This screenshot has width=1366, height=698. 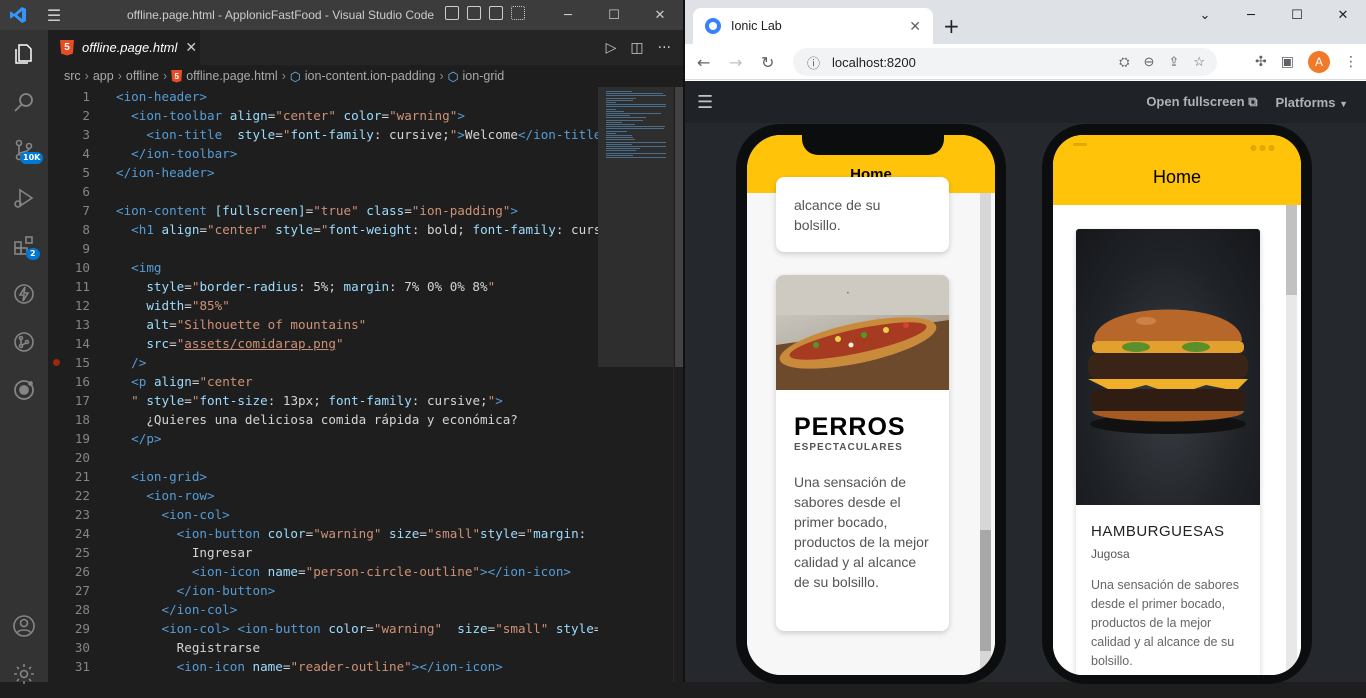 What do you see at coordinates (176, 153) in the screenshot?
I see `code-text: </ion-toolbar>` at bounding box center [176, 153].